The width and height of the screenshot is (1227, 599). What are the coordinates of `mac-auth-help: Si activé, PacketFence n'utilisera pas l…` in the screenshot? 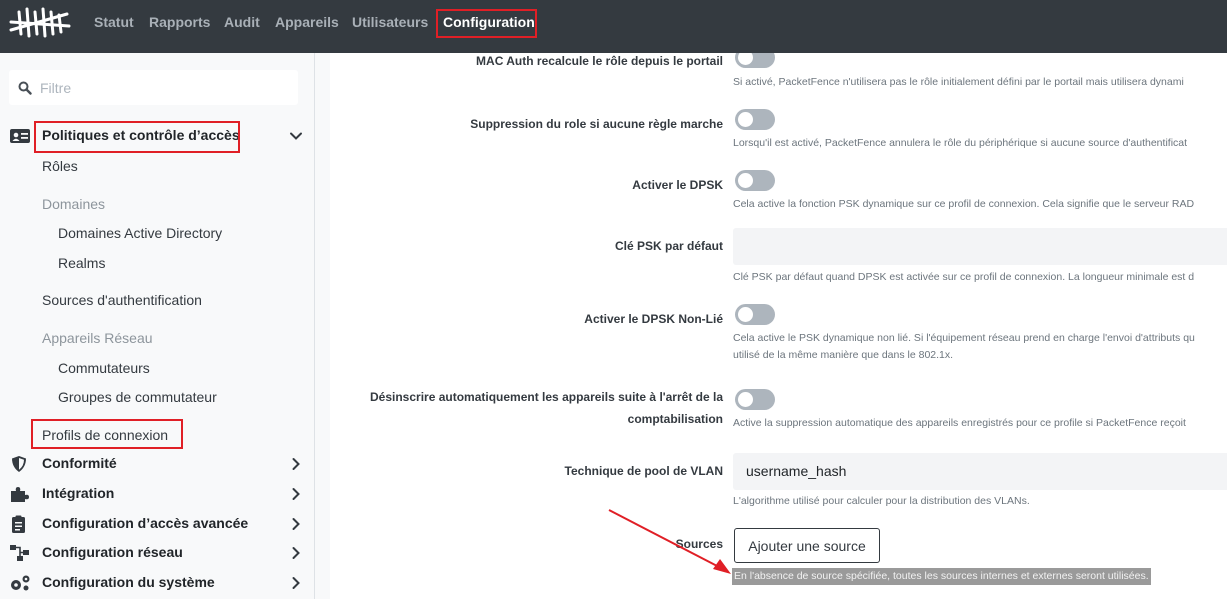 It's located at (958, 82).